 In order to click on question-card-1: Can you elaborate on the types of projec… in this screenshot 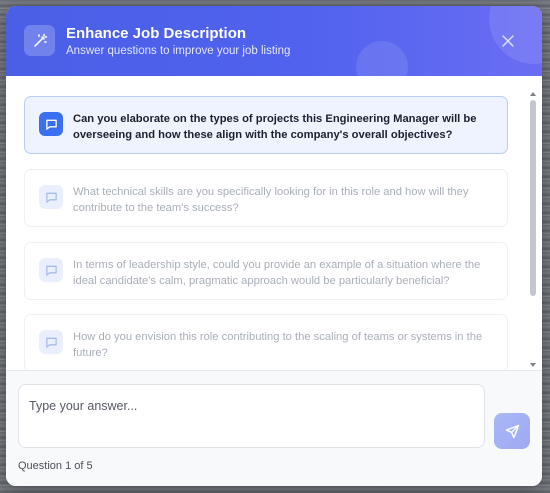, I will do `click(266, 125)`.